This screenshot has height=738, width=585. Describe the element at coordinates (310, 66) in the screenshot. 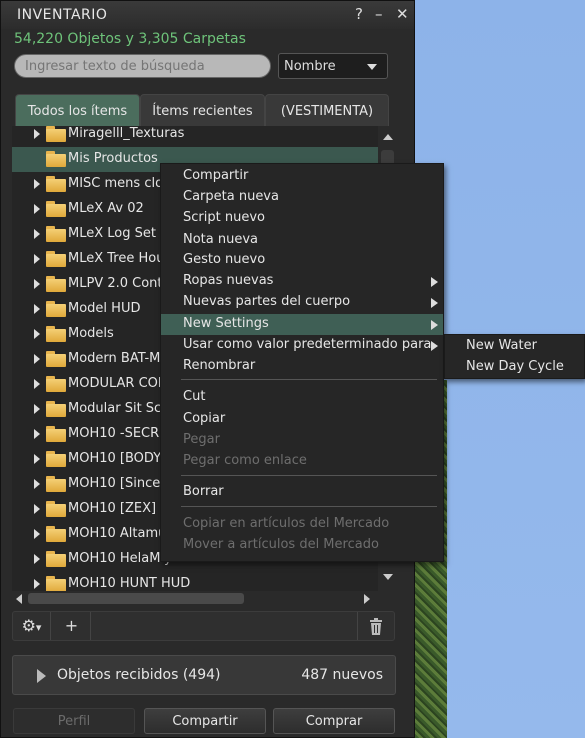

I see `sort-selected-value: Nombre` at that location.